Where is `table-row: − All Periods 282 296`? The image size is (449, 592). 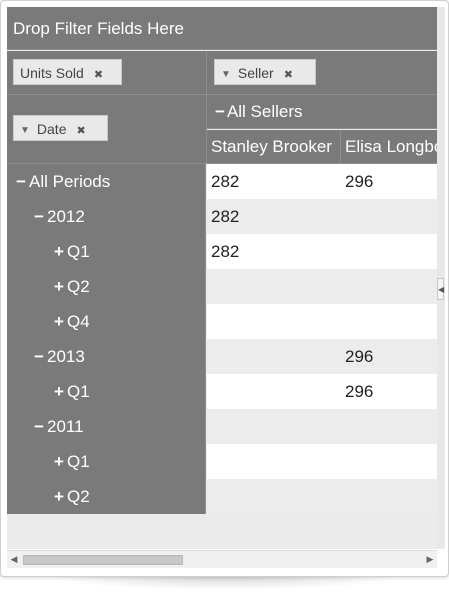 table-row: − All Periods 282 296 is located at coordinates (222, 181).